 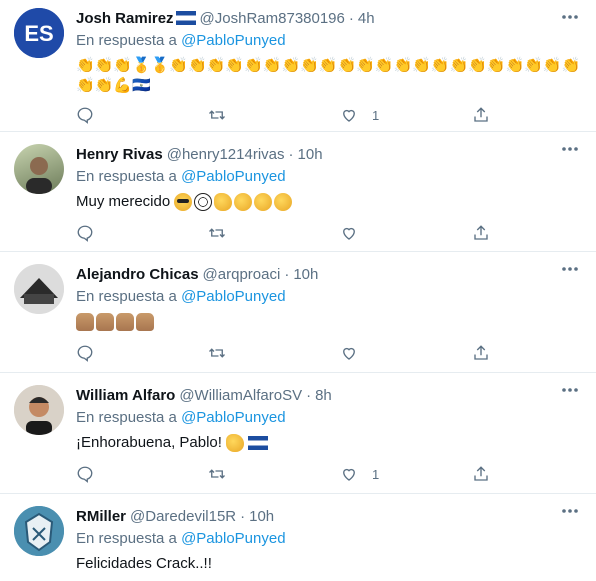 What do you see at coordinates (125, 395) in the screenshot?
I see `display-name: William Alfaro` at bounding box center [125, 395].